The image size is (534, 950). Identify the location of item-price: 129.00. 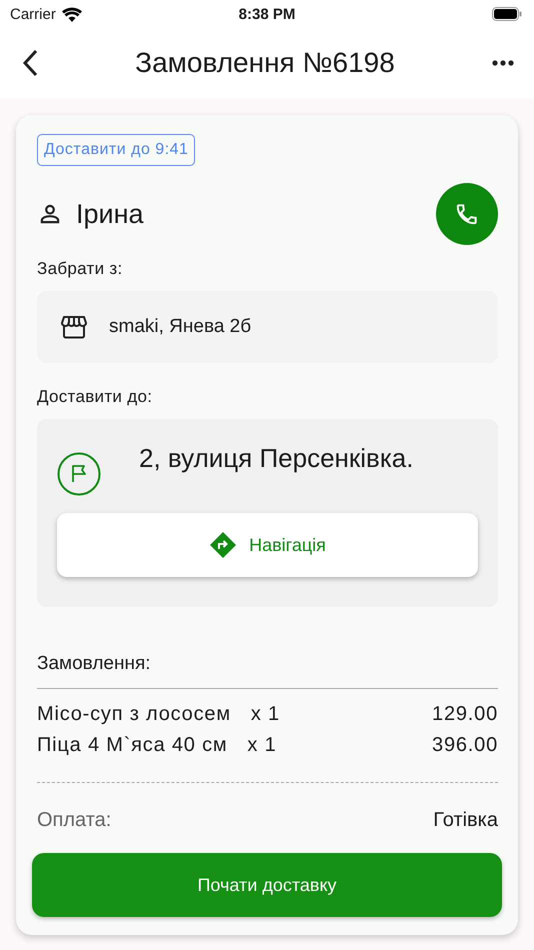
(465, 714).